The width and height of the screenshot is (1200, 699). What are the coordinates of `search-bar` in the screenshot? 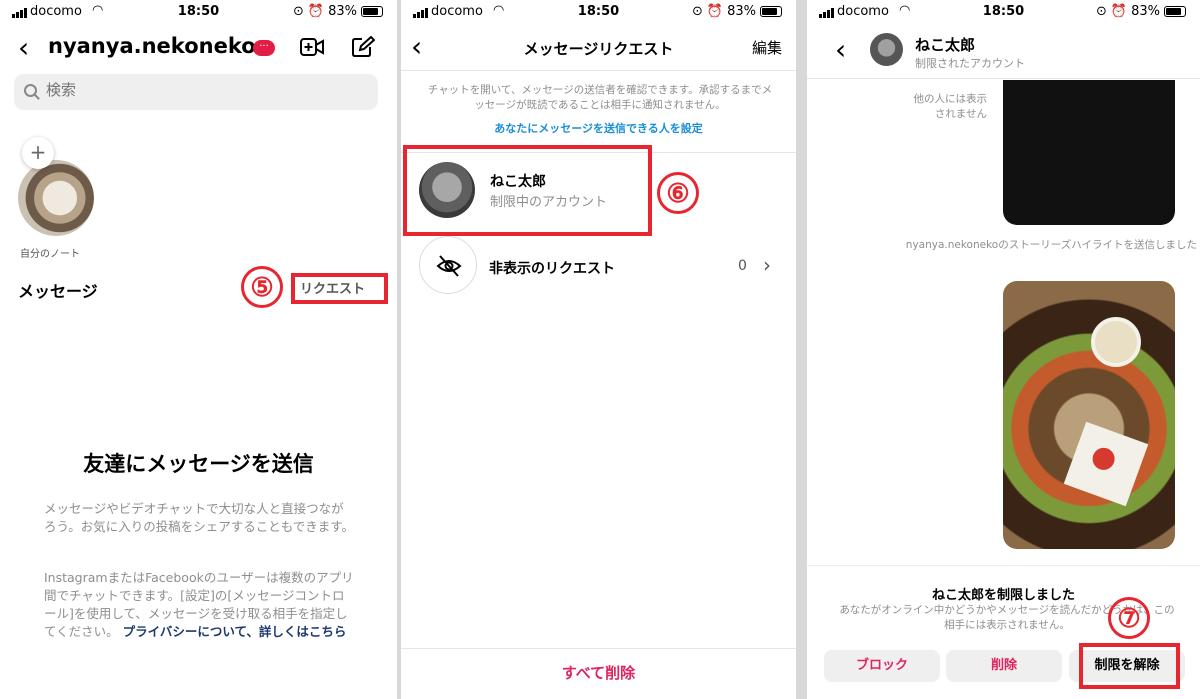 It's located at (196, 92).